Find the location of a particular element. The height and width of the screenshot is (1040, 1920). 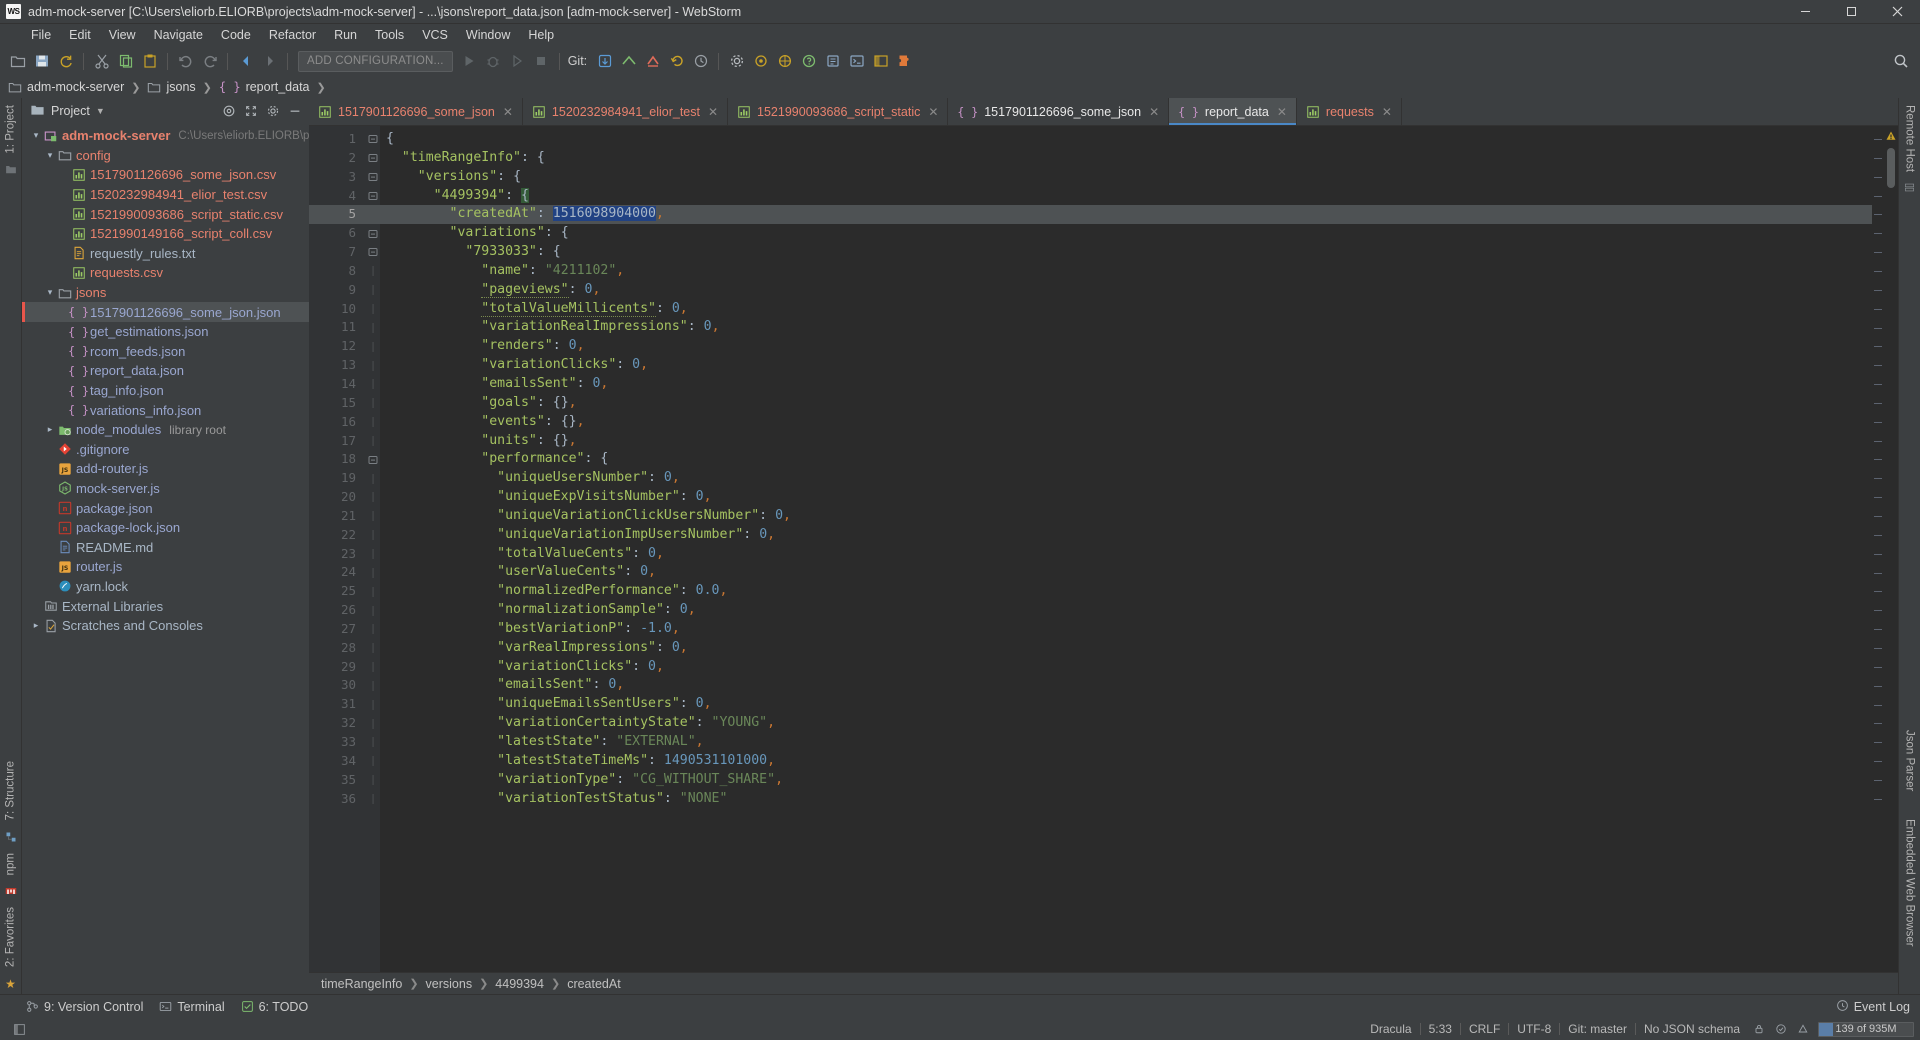

run-with-coverage-icon is located at coordinates (517, 61).